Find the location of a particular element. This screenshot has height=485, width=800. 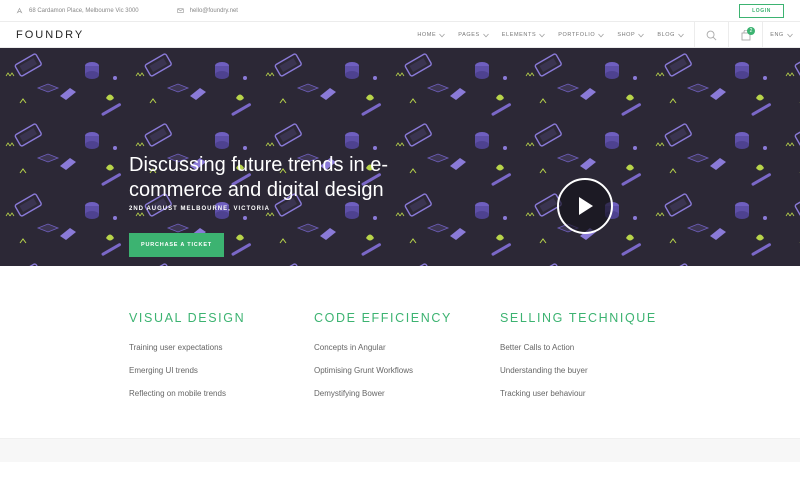

nav-menu: HOME PAGES ELEMENTS PORTFOLIO SHOP BLOG is located at coordinates (550, 35).